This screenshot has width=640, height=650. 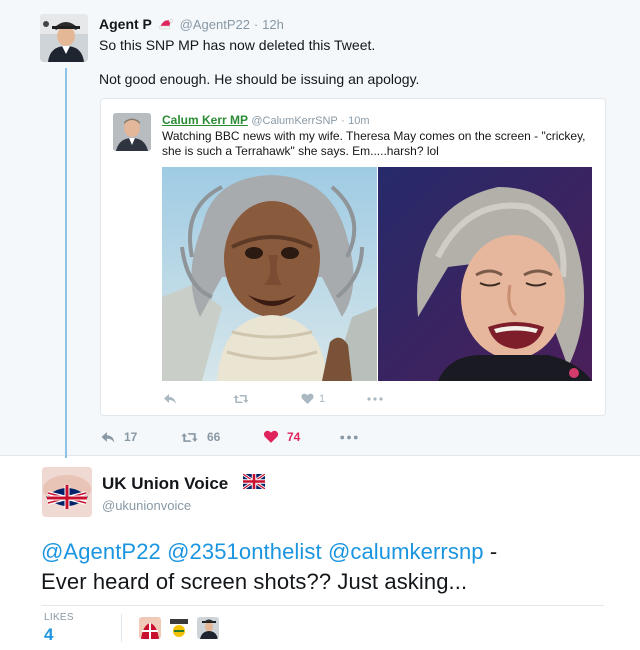 I want to click on quoted-reply-button, so click(x=170, y=399).